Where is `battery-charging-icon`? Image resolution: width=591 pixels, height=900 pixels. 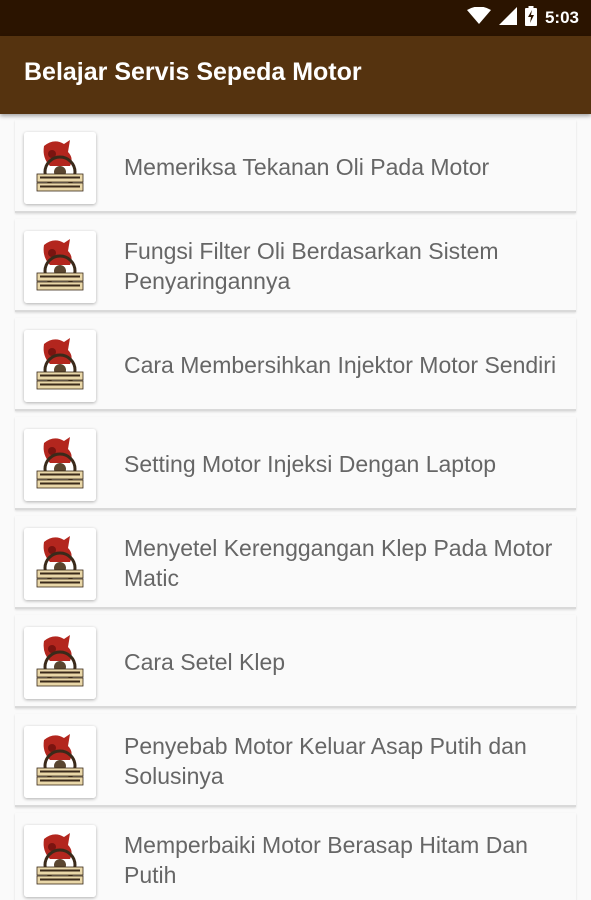
battery-charging-icon is located at coordinates (530, 18).